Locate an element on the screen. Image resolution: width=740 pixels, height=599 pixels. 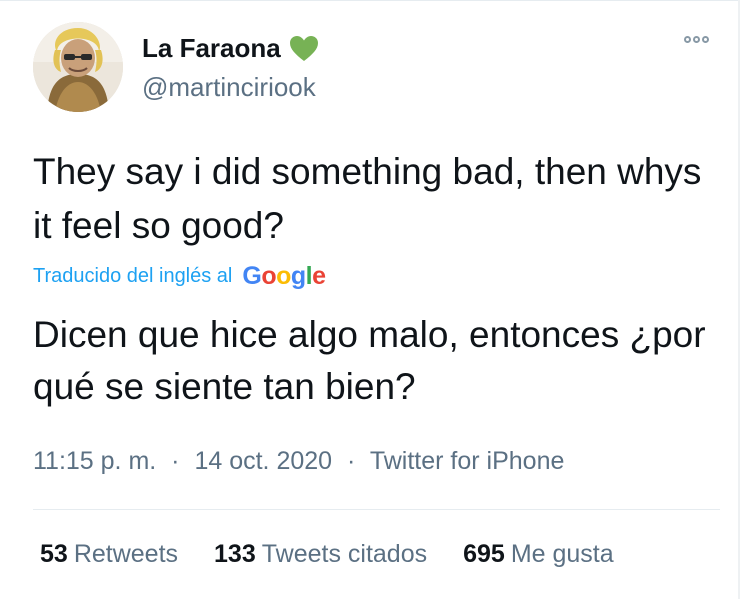
user-handle: @martinciriook is located at coordinates (229, 87).